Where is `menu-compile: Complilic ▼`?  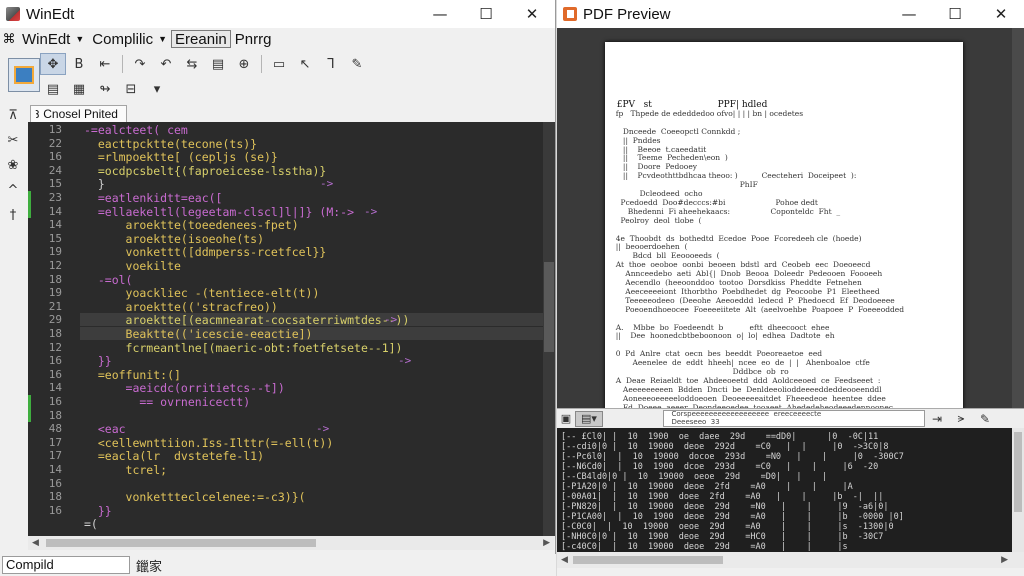
menu-compile: Complilic ▼ is located at coordinates (129, 39).